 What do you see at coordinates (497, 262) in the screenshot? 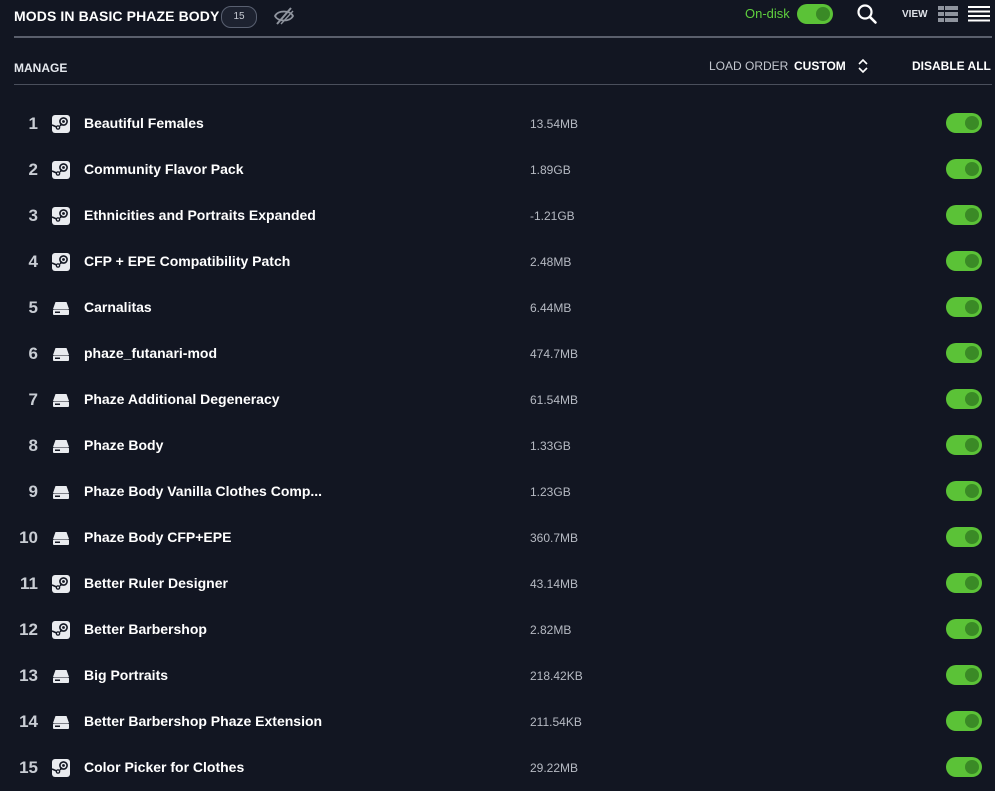
I see `mod-row: 4 CFP + EPE Compatibility Patch 2.48MB` at bounding box center [497, 262].